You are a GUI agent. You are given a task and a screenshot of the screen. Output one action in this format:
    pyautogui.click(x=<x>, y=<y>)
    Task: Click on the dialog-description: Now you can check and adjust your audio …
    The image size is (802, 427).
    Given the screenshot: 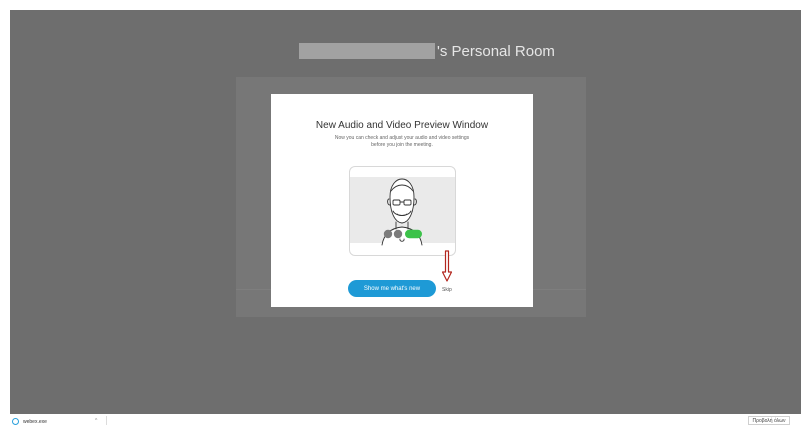 What is the action you would take?
    pyautogui.click(x=402, y=142)
    